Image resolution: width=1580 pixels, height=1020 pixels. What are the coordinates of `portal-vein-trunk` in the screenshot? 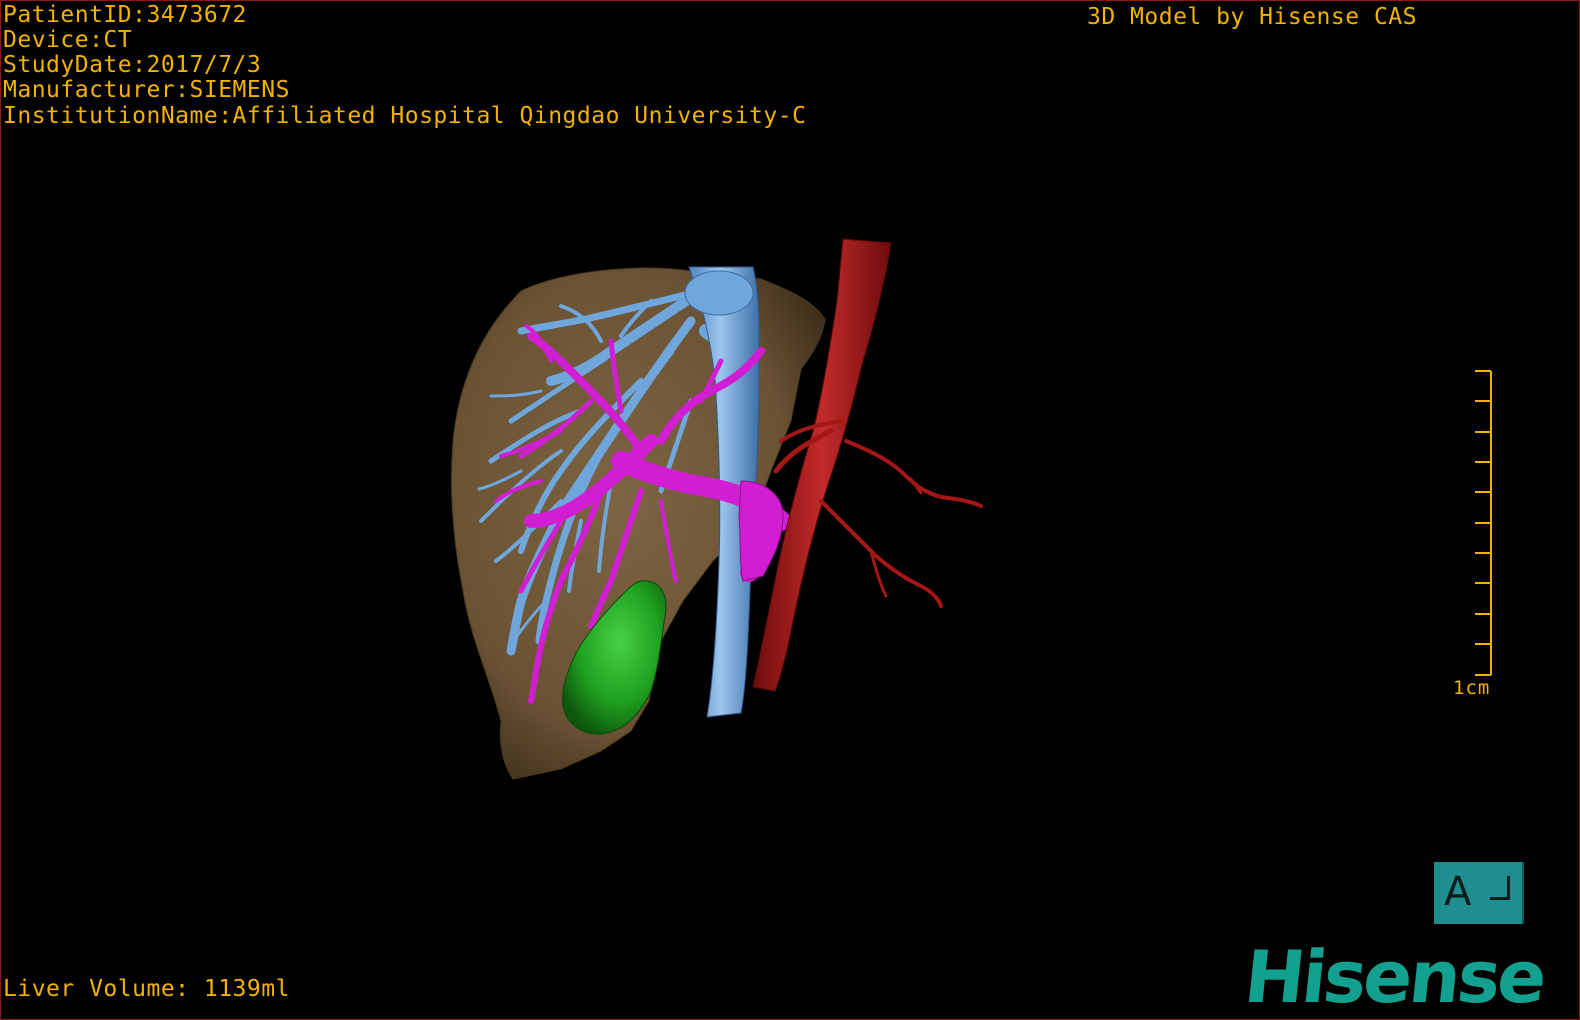 It's located at (761, 531).